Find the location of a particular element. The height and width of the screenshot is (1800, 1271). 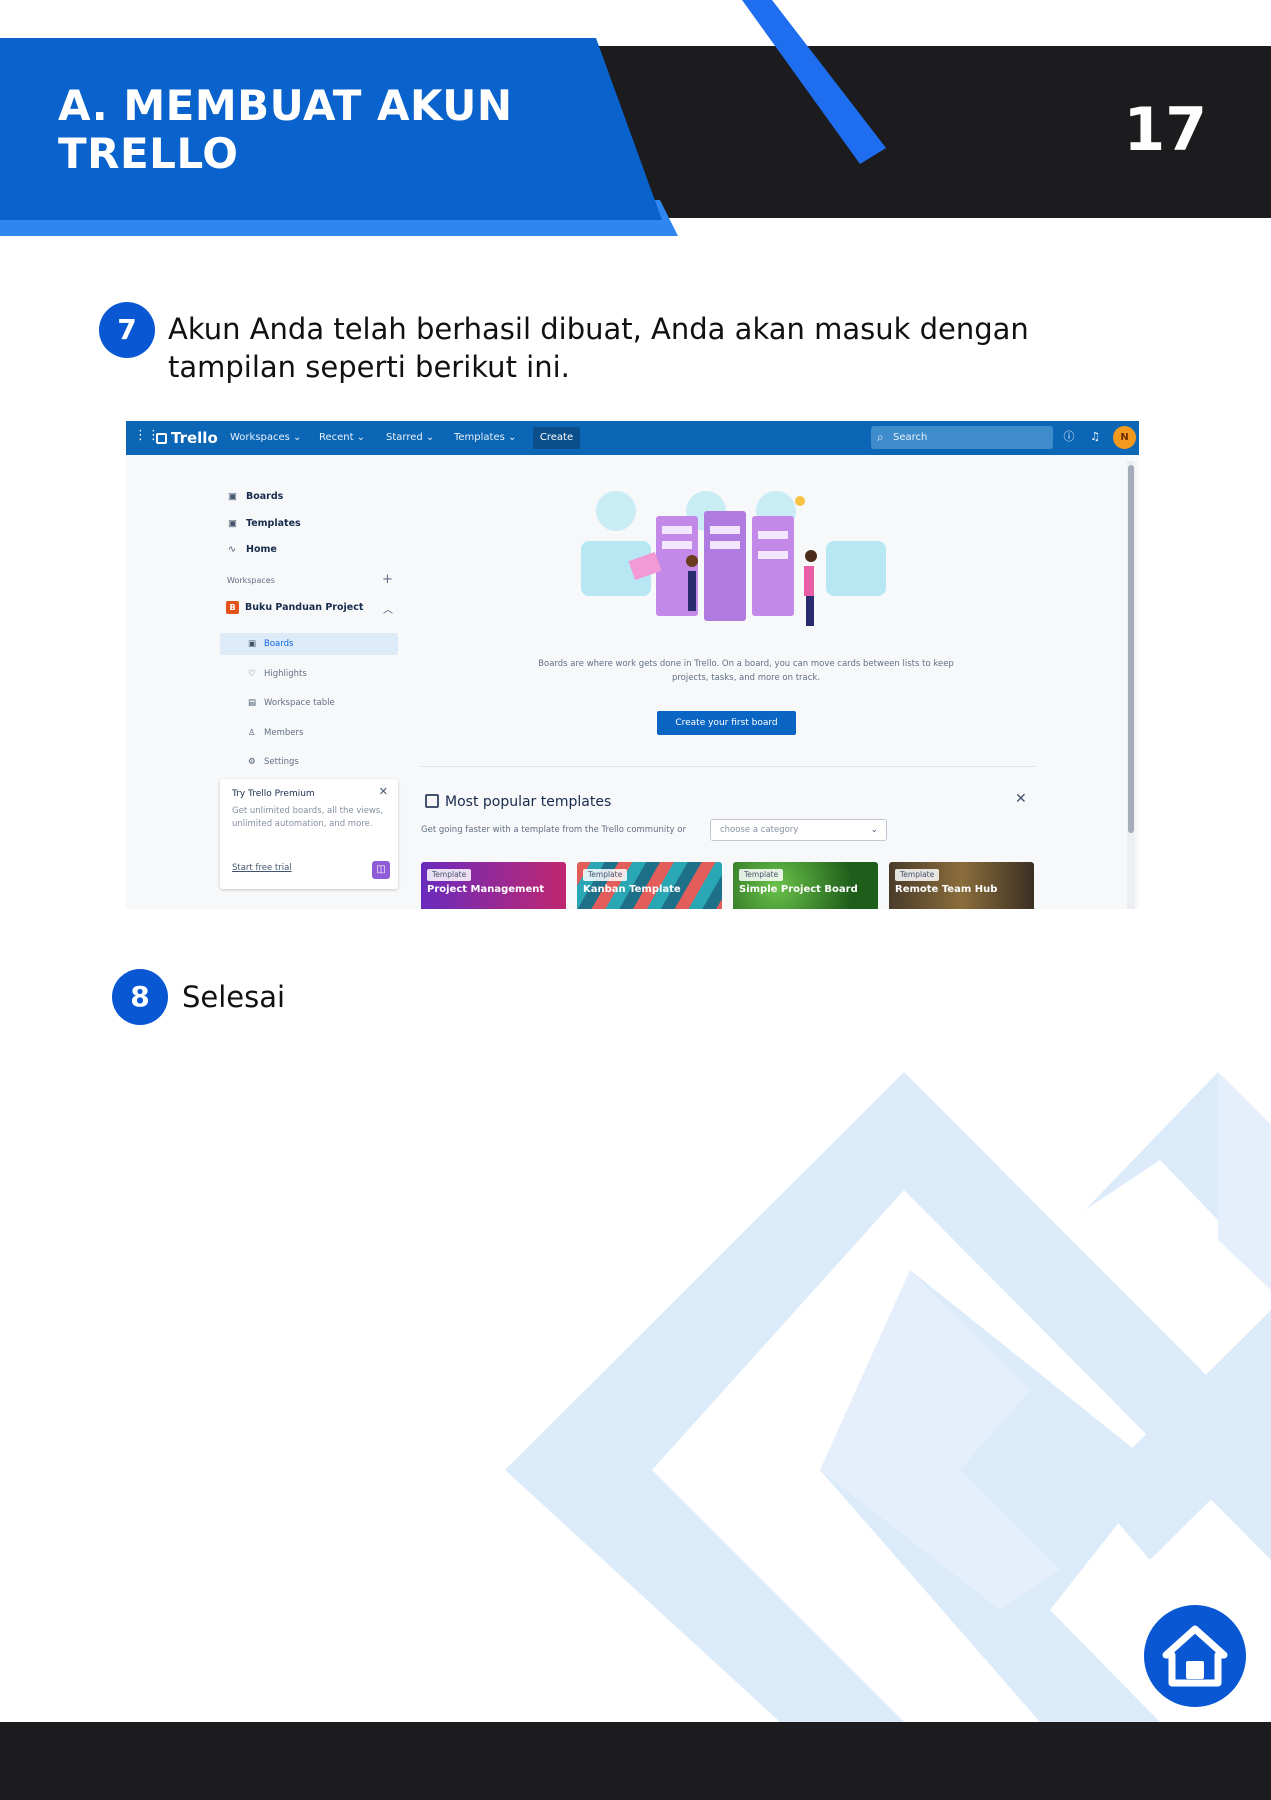

template-card: Template Remote Team Hub is located at coordinates (961, 885).